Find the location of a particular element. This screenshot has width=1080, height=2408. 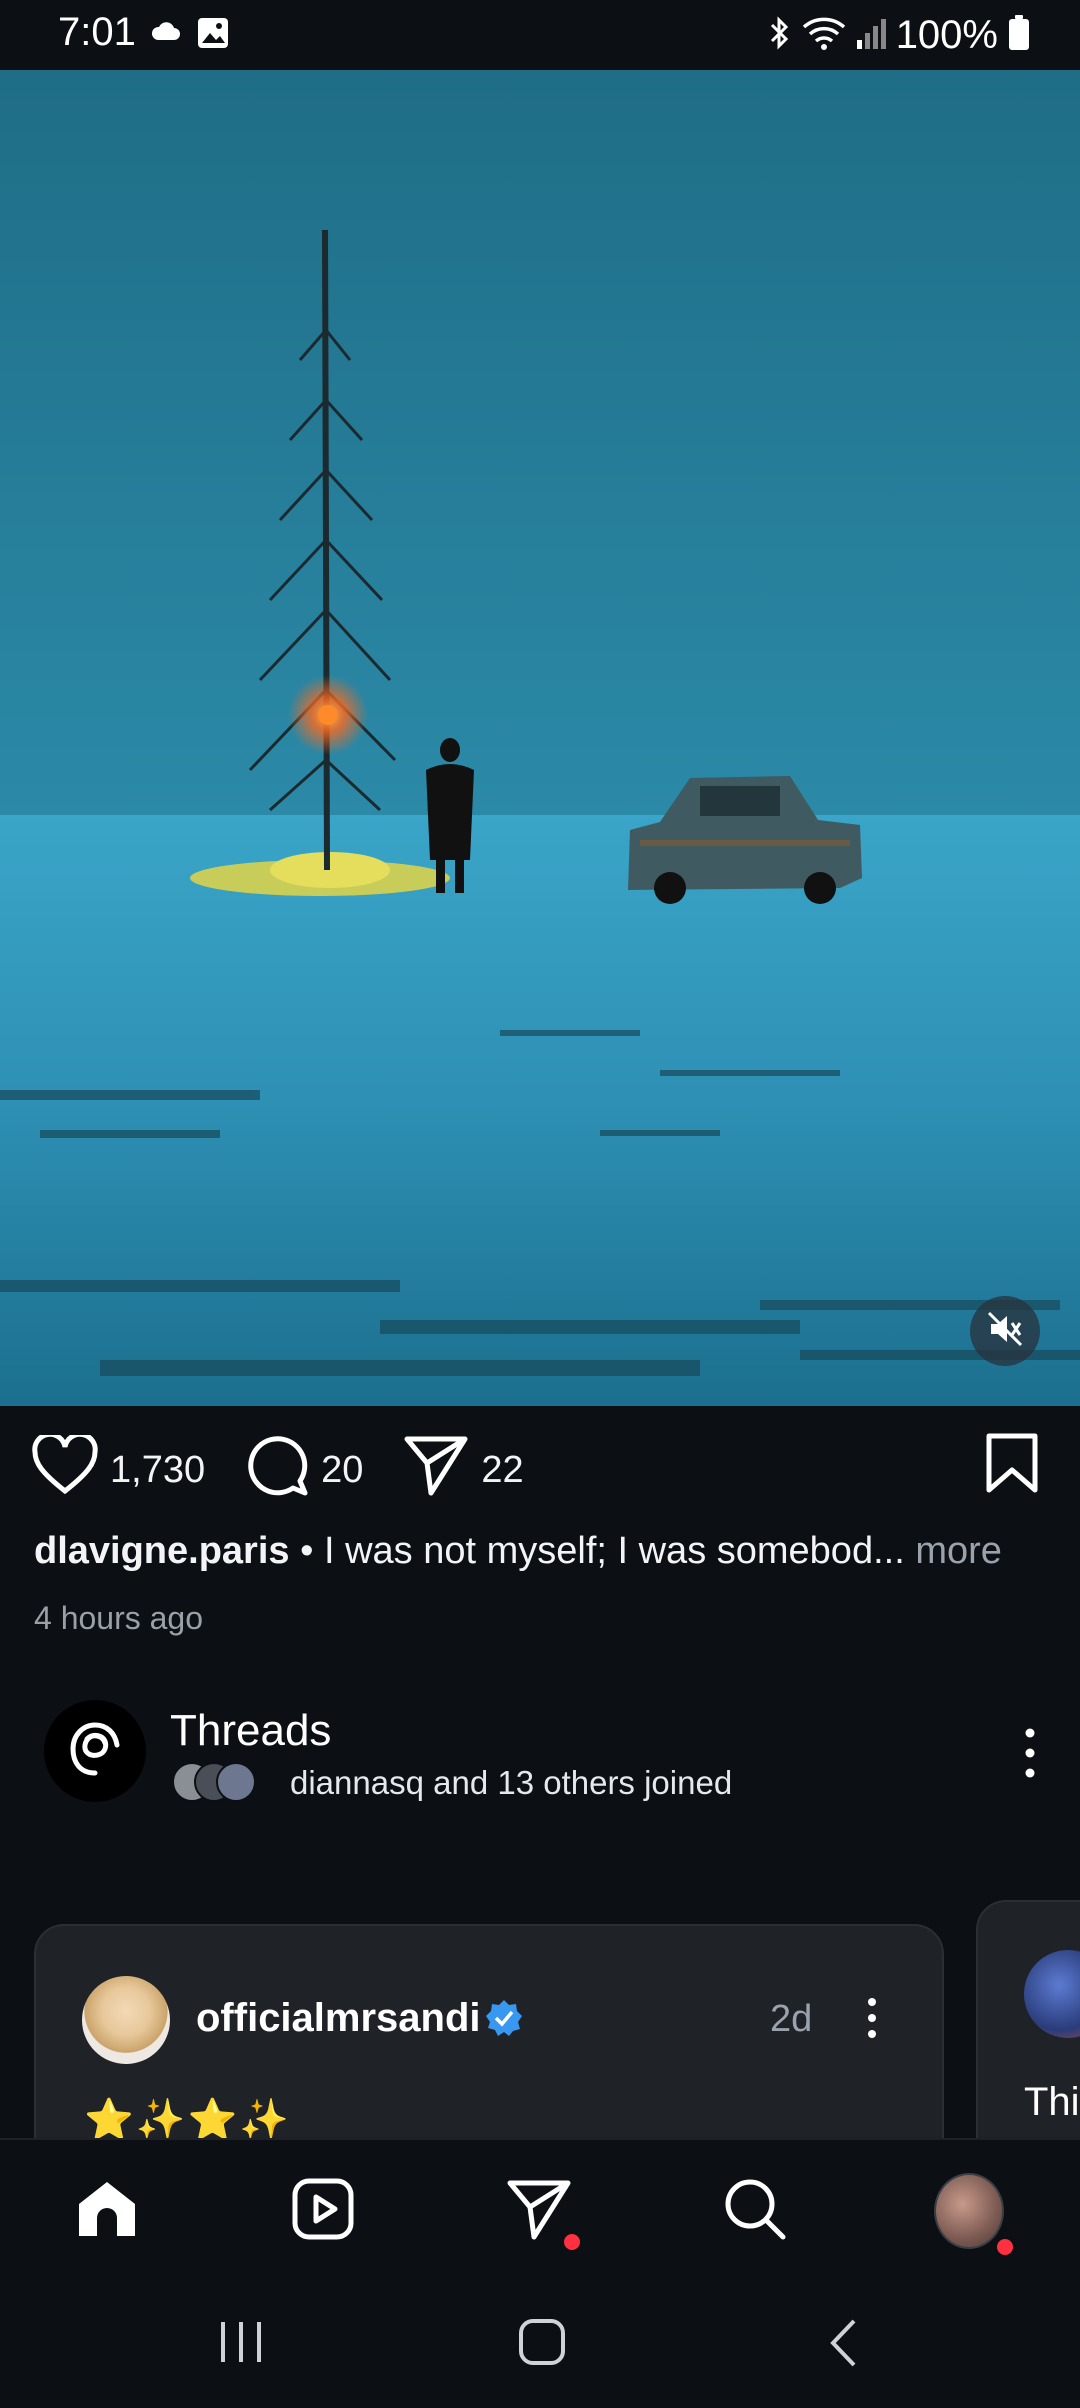

comment-button: 20 is located at coordinates (304, 1470).